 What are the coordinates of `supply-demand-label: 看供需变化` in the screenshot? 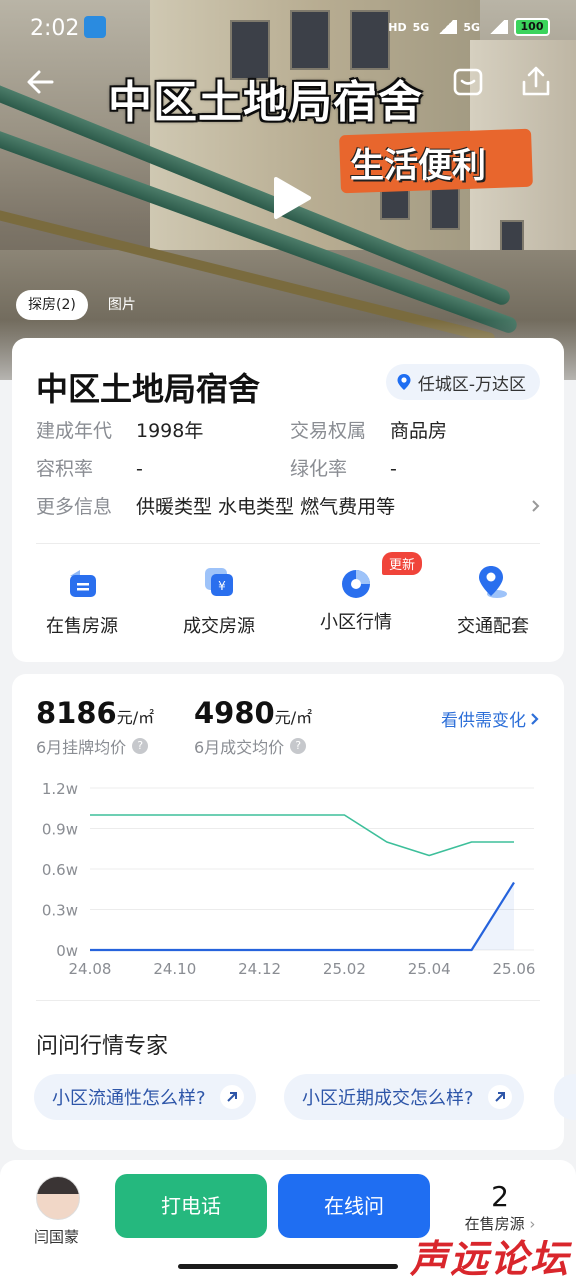 It's located at (483, 721).